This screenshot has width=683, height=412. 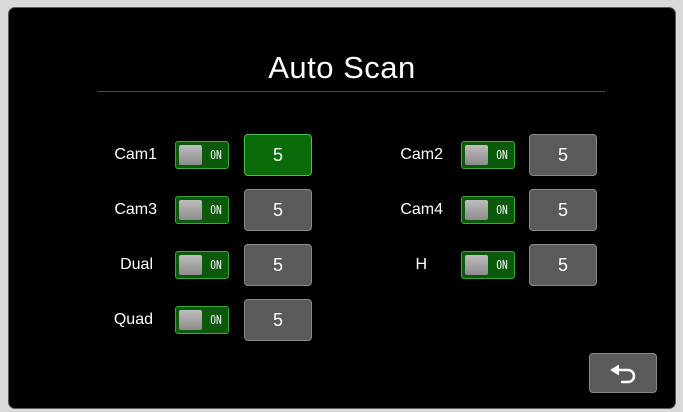 I want to click on label-quad: Quad, so click(x=133, y=319).